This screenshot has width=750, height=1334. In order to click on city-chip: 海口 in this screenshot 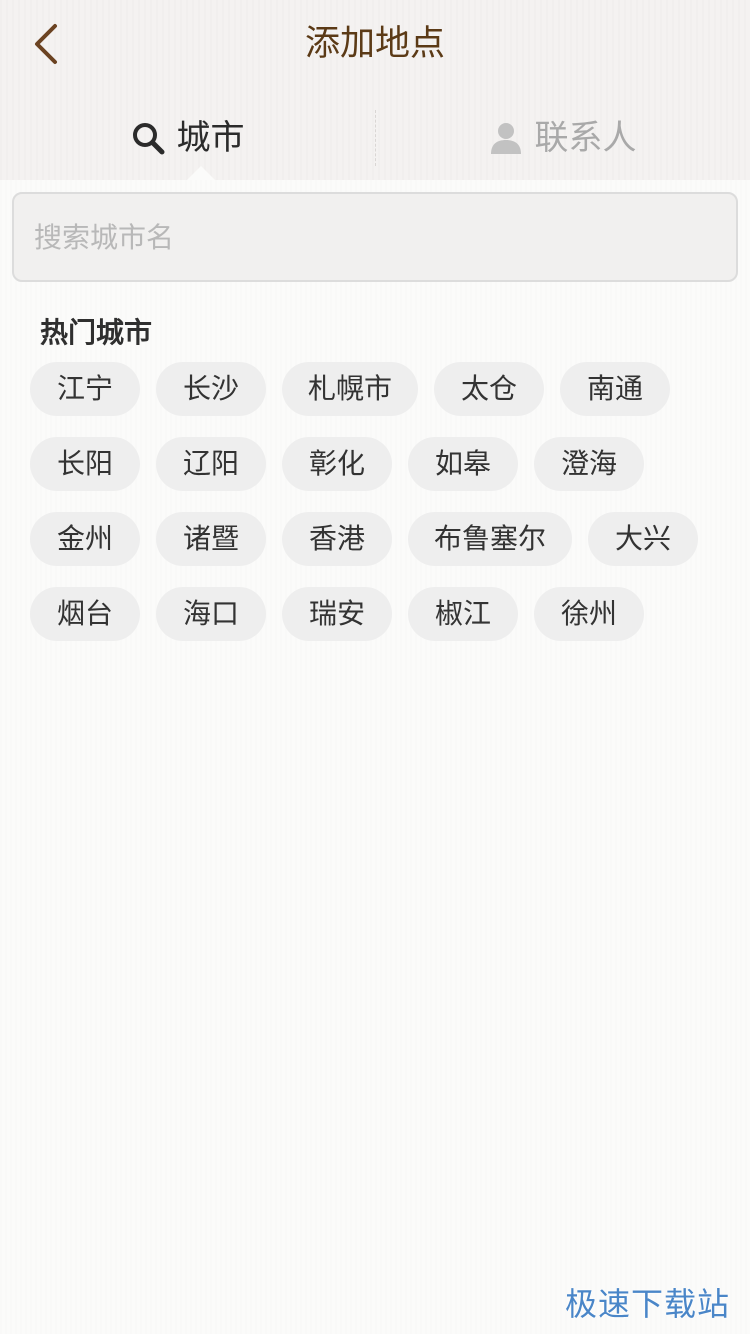, I will do `click(211, 614)`.